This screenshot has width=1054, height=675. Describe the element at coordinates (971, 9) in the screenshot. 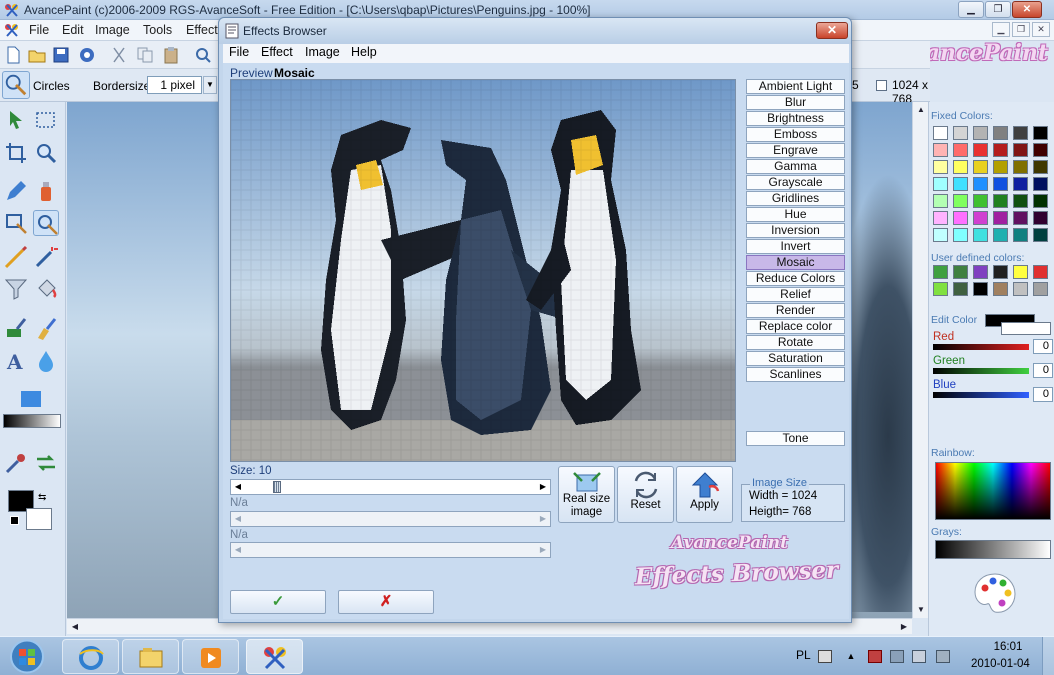

I see `minimize-button: ▁` at that location.